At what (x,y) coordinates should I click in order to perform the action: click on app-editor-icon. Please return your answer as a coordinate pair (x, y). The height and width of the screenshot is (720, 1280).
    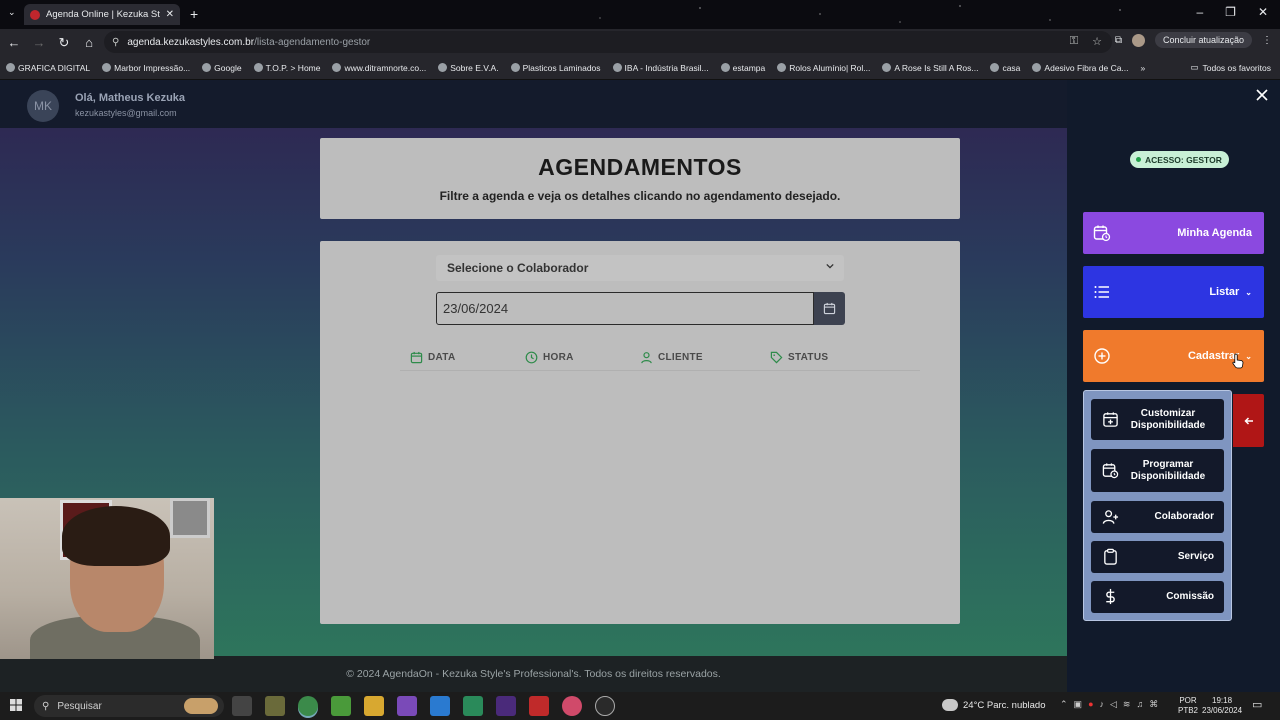
    Looking at the image, I should click on (473, 706).